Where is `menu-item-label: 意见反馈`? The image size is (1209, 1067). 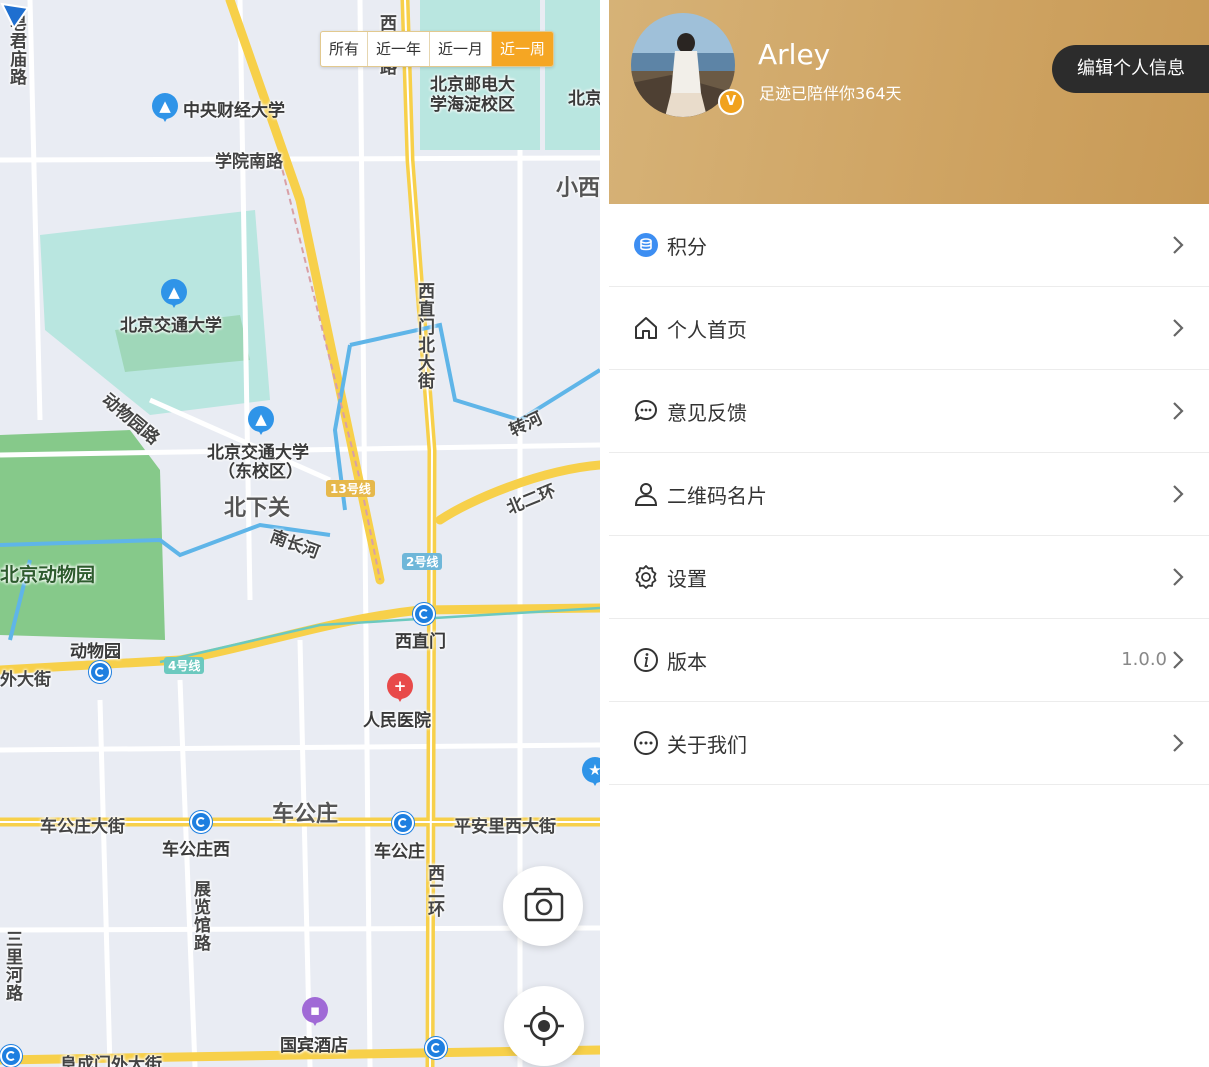 menu-item-label: 意见反馈 is located at coordinates (707, 413).